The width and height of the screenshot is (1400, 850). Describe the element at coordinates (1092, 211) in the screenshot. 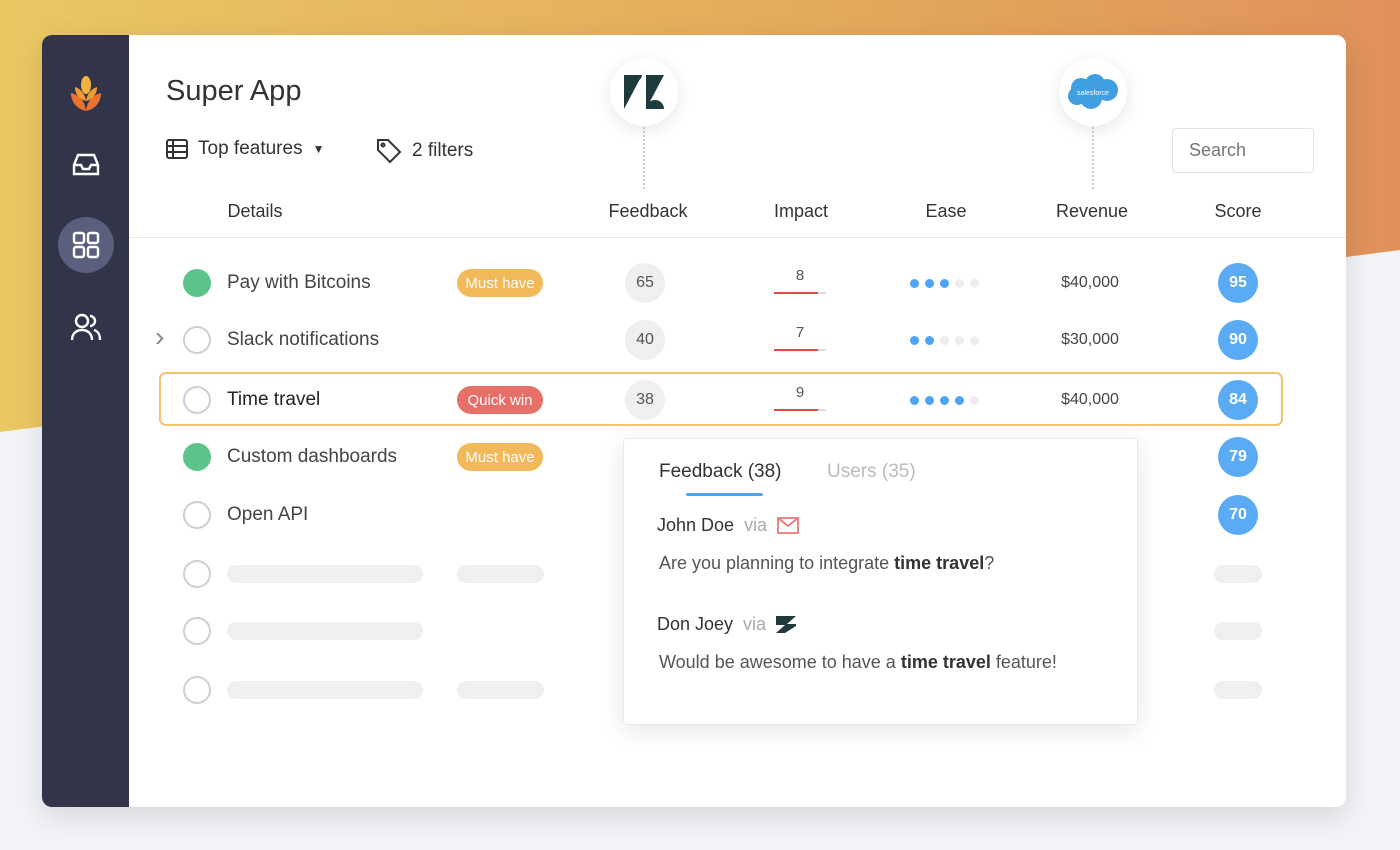

I see `column-header-revenue: Revenue` at that location.